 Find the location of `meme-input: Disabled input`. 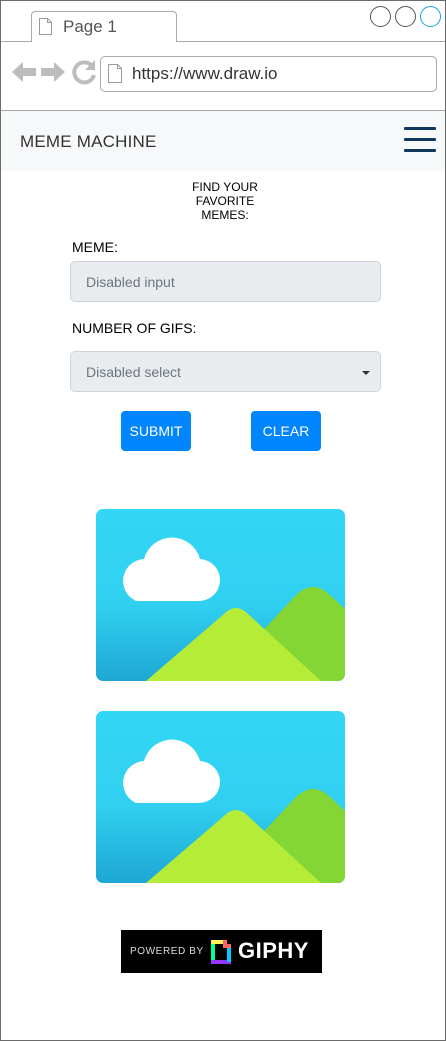

meme-input: Disabled input is located at coordinates (225, 281).